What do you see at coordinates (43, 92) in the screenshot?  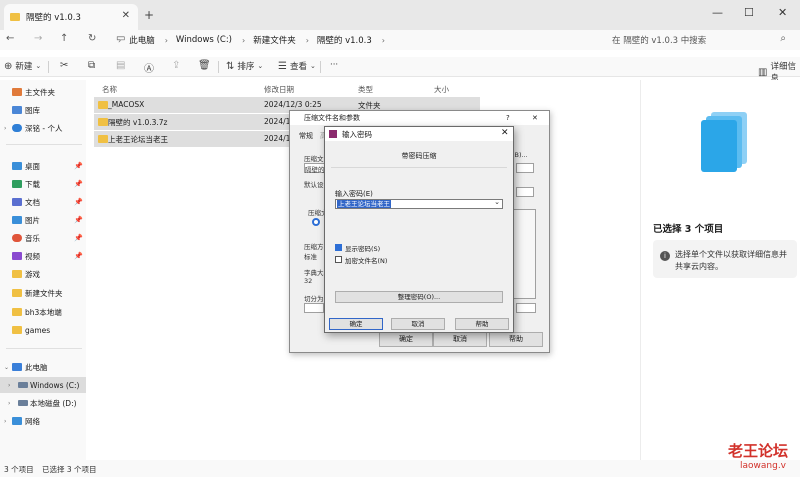 I see `sidebar-item-home: 主文件夹` at bounding box center [43, 92].